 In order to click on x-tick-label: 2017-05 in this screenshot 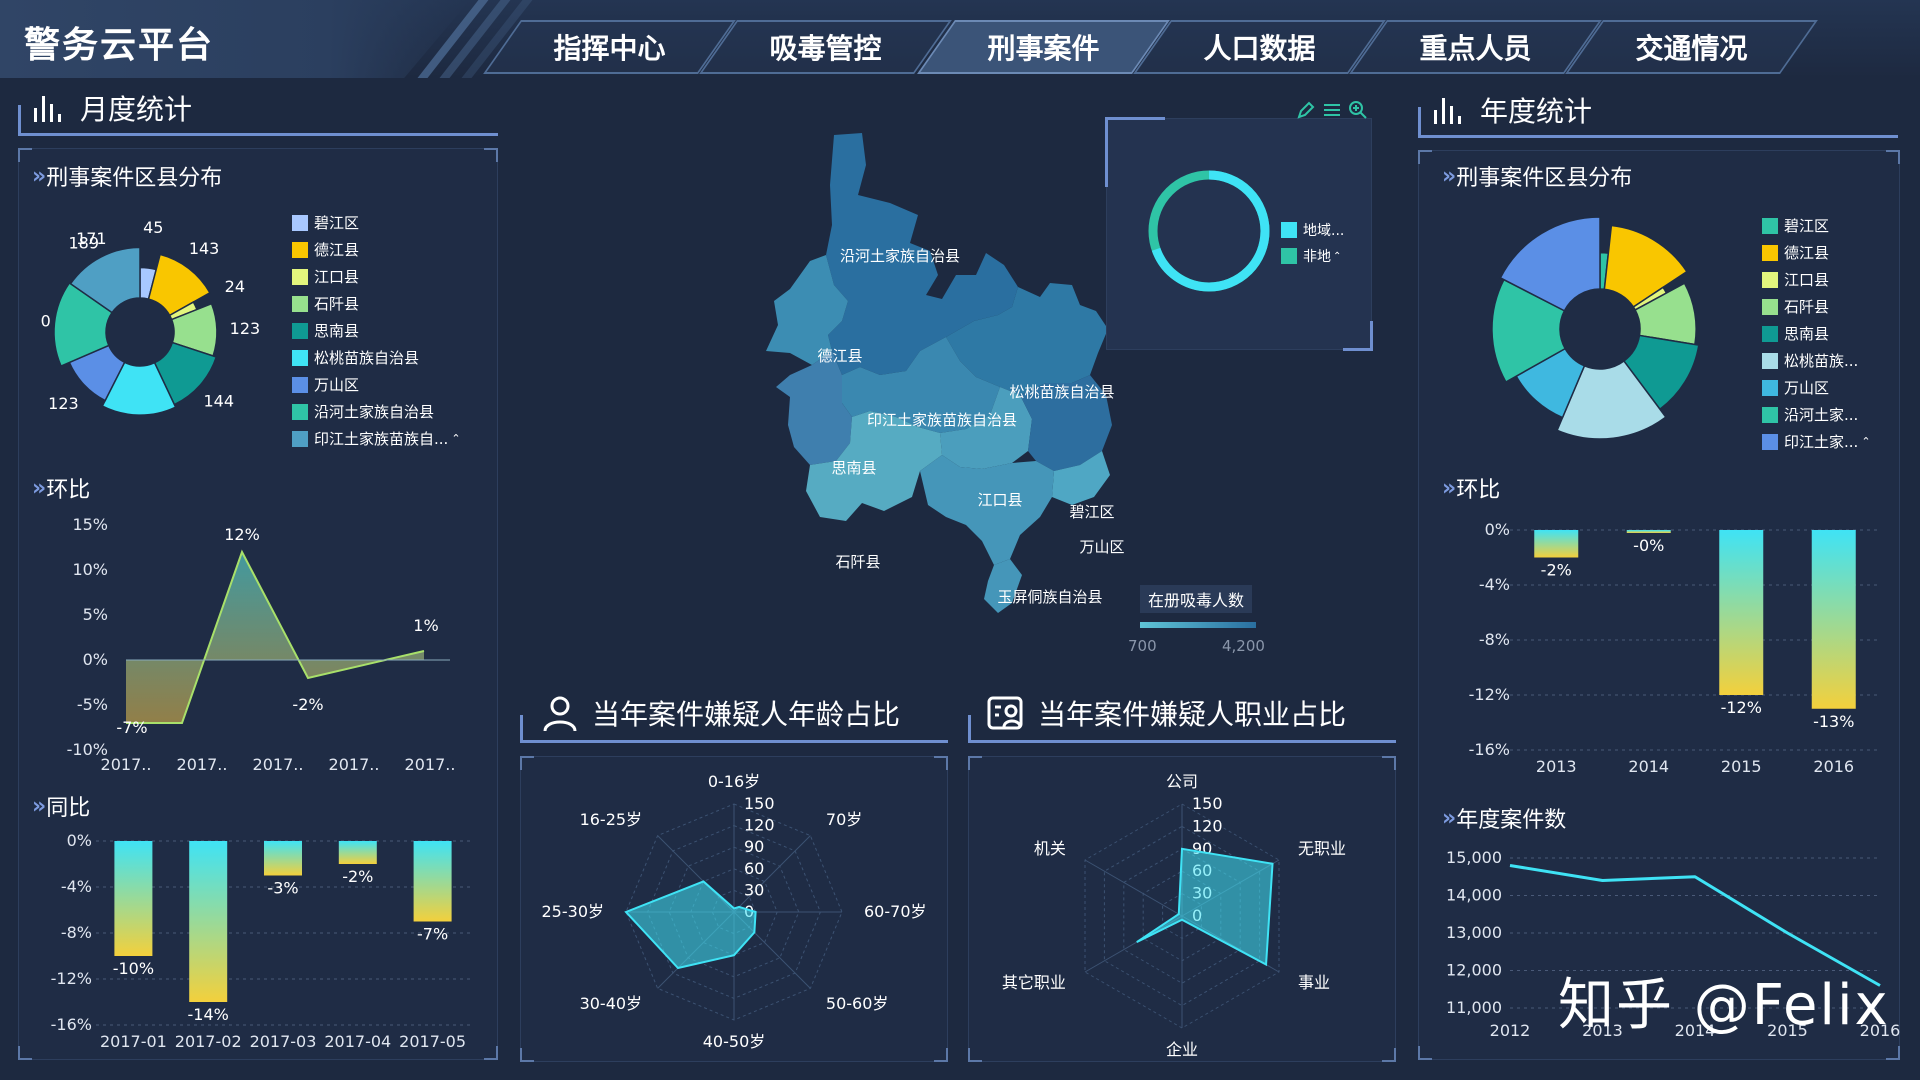, I will do `click(432, 1041)`.